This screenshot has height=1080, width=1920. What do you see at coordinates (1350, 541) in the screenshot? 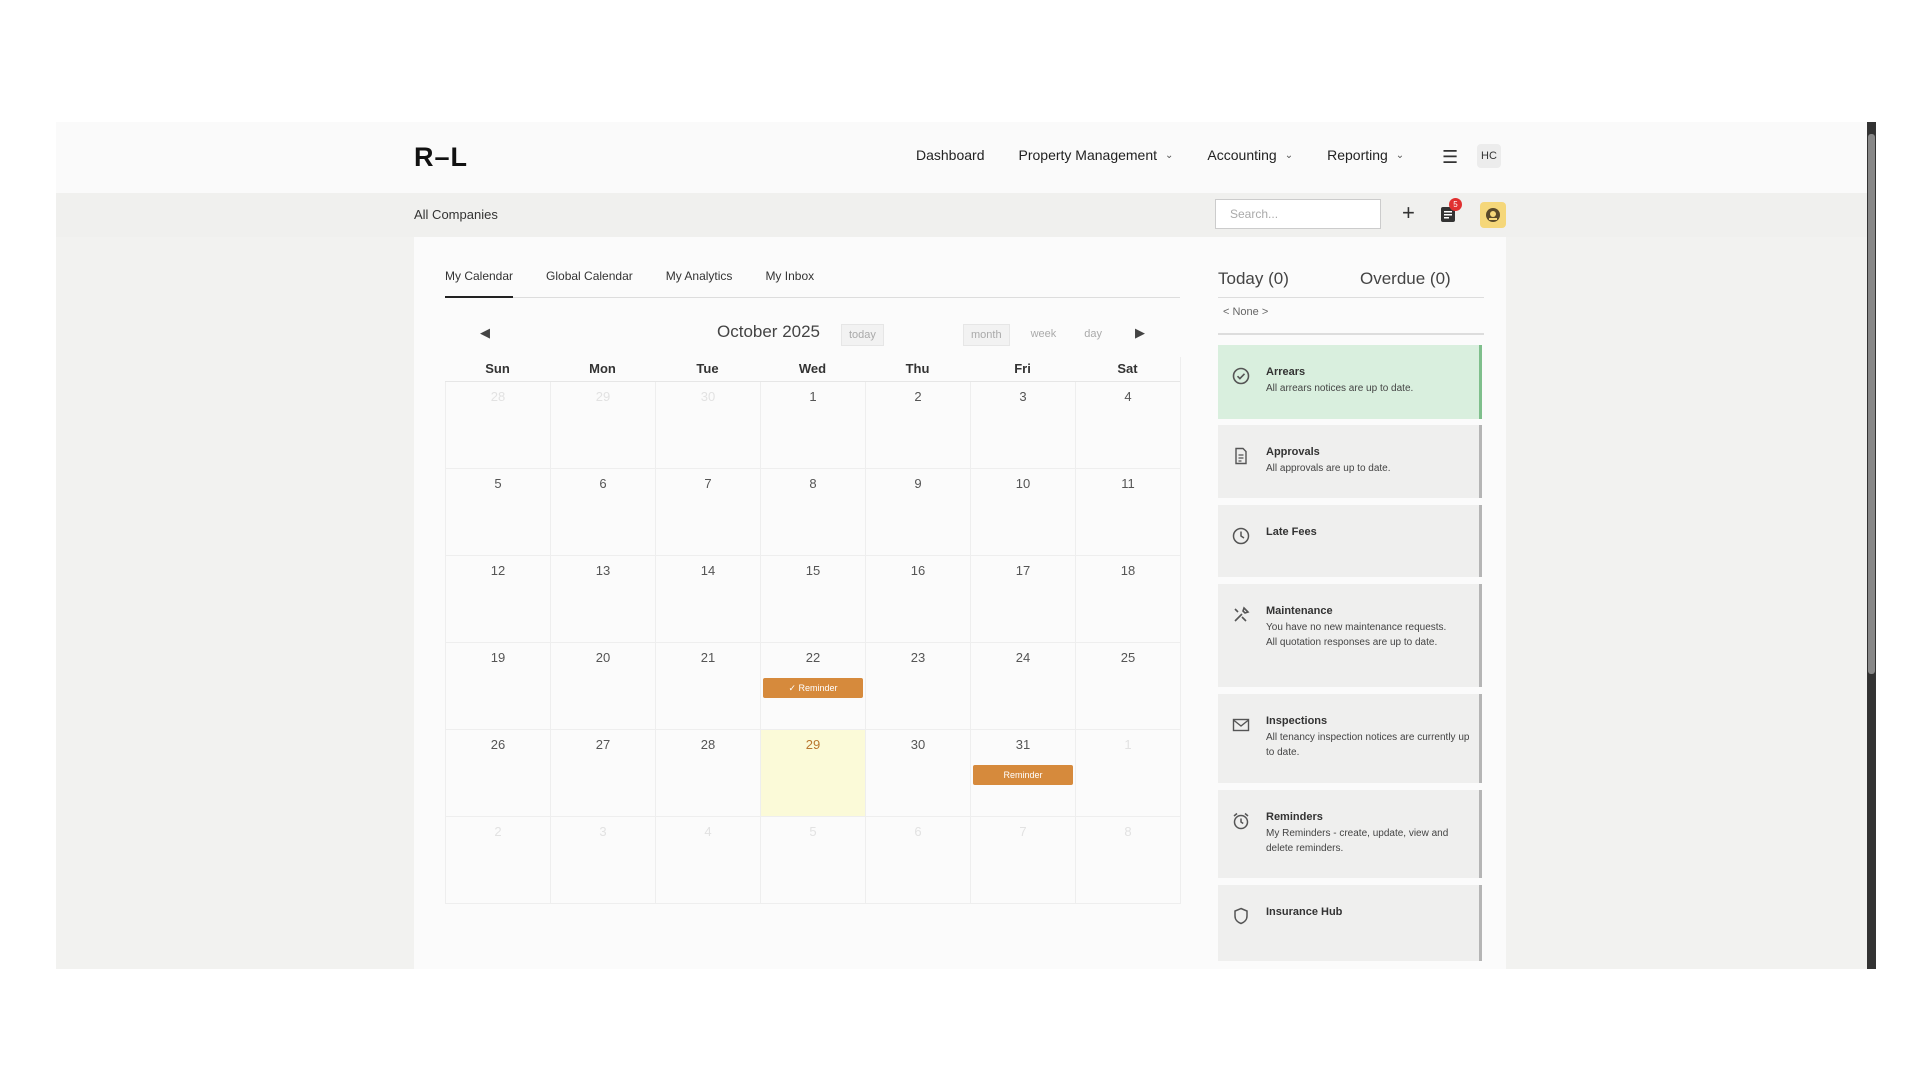
I see `widget-late-fees: Late Fees` at bounding box center [1350, 541].